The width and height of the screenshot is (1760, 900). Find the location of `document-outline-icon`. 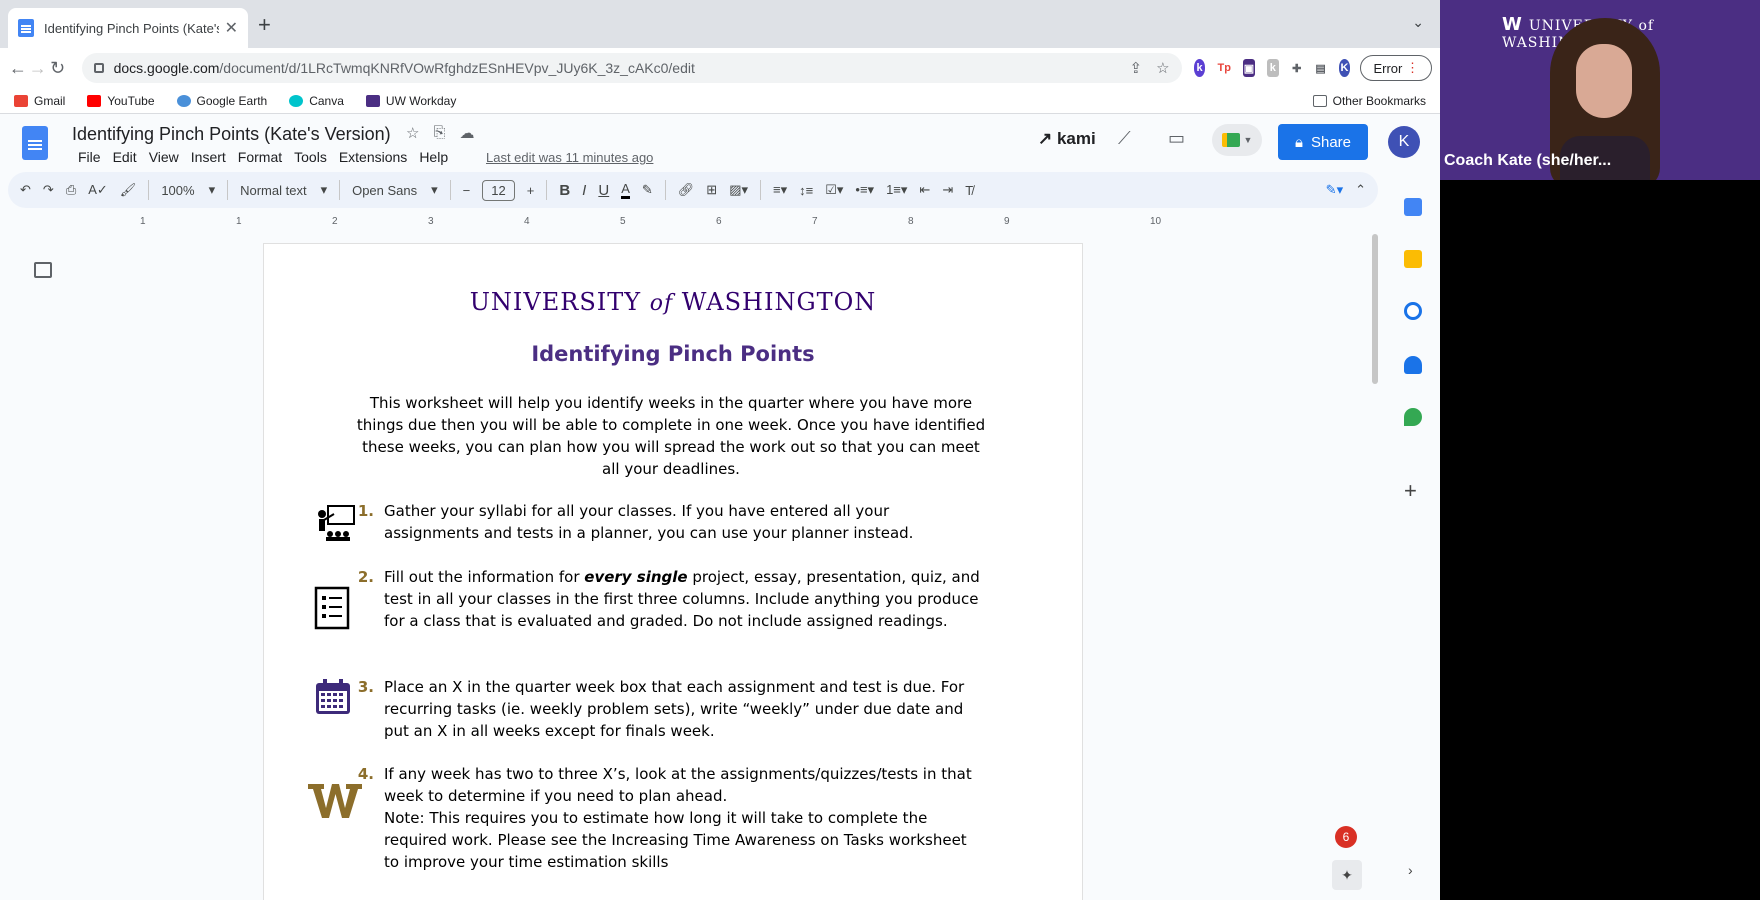

document-outline-icon is located at coordinates (43, 270).